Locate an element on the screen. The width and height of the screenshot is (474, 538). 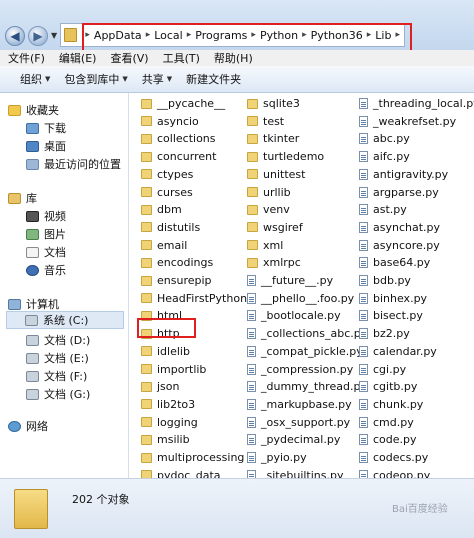
sidebar-item-drive-g: 文档 (G:) is located at coordinates (58, 394).